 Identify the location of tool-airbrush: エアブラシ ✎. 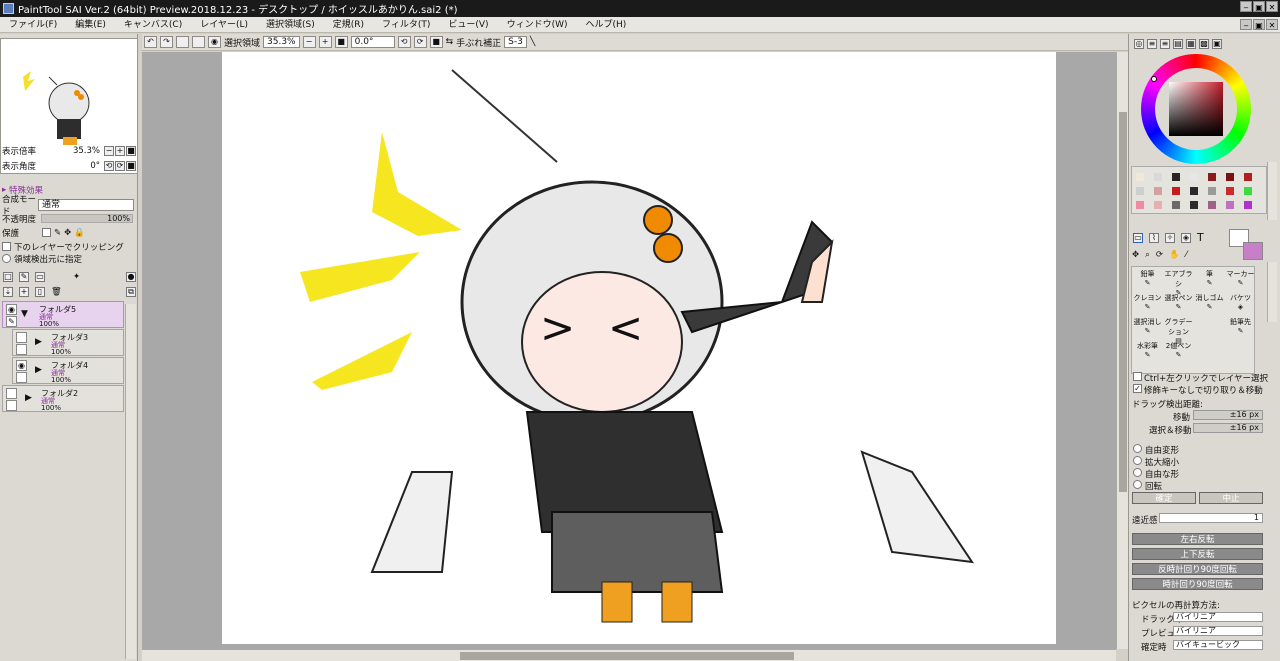
(1178, 283).